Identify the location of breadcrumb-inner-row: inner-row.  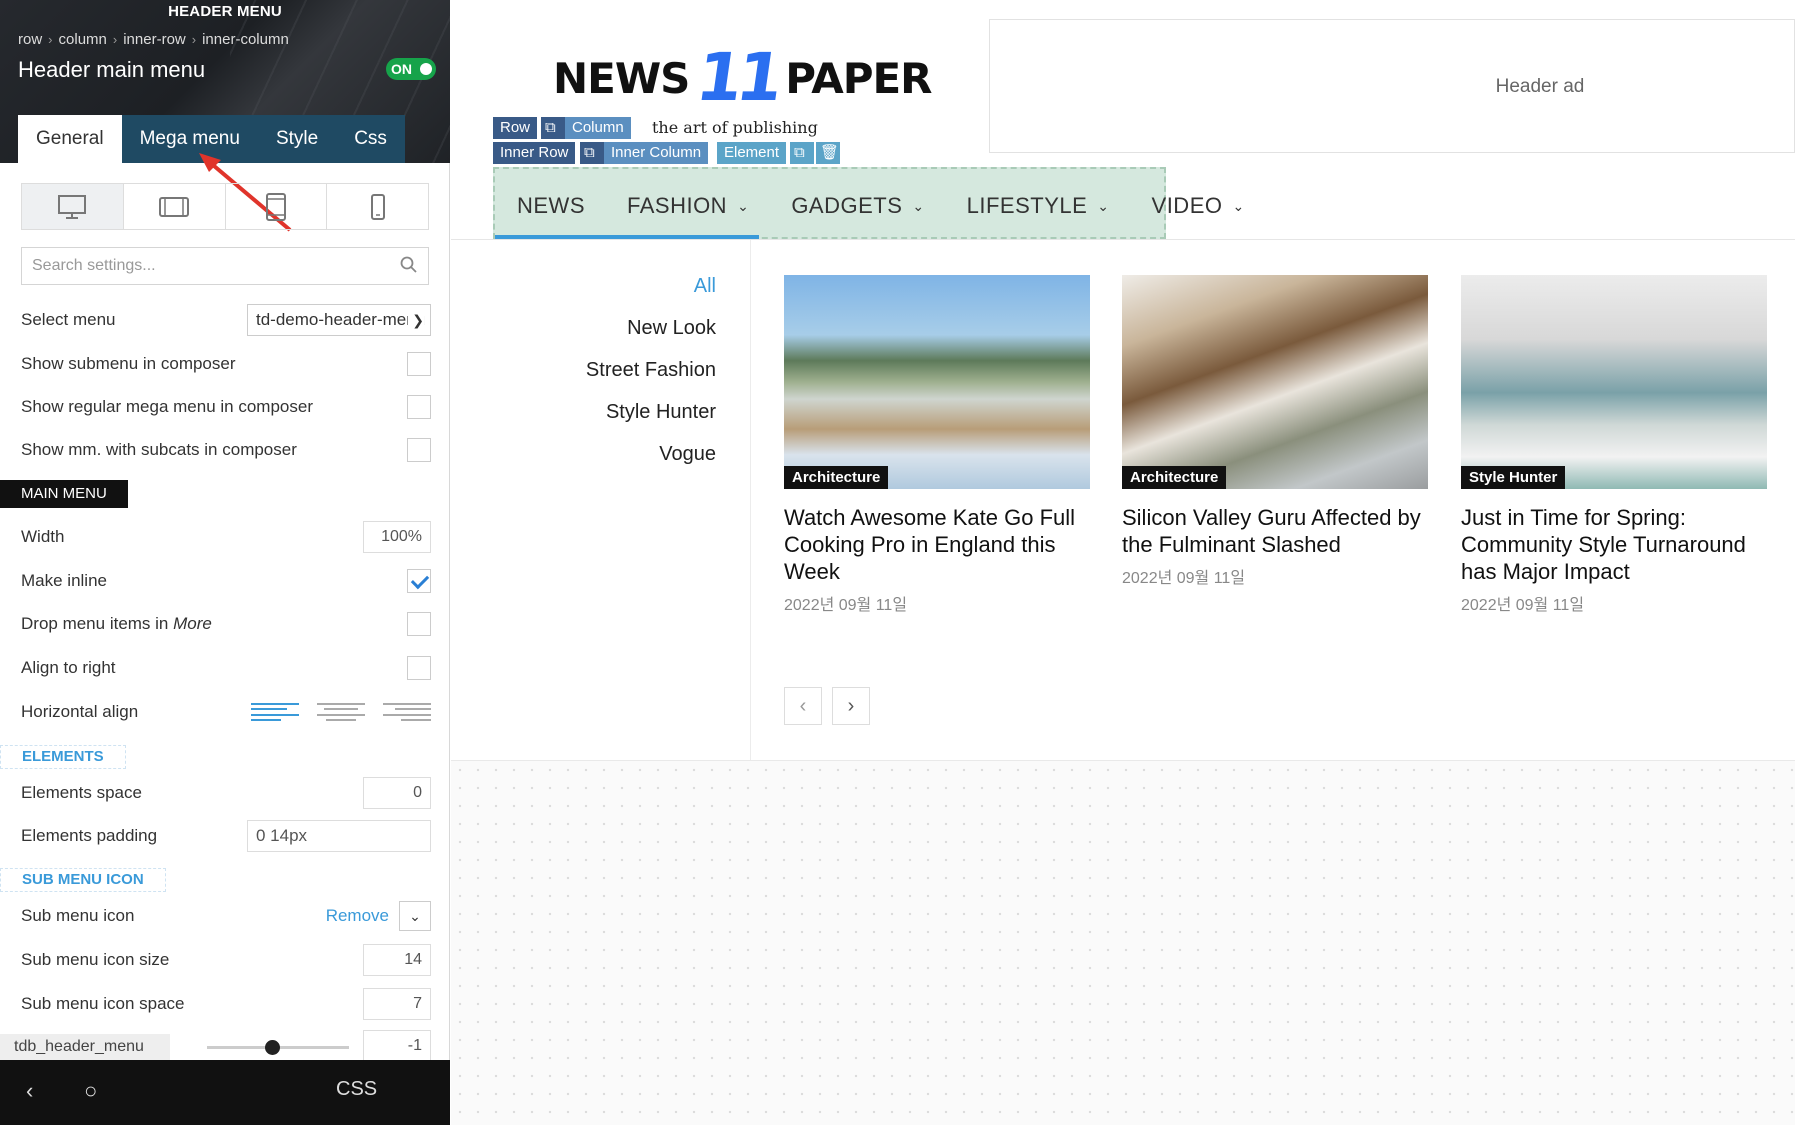
(154, 39).